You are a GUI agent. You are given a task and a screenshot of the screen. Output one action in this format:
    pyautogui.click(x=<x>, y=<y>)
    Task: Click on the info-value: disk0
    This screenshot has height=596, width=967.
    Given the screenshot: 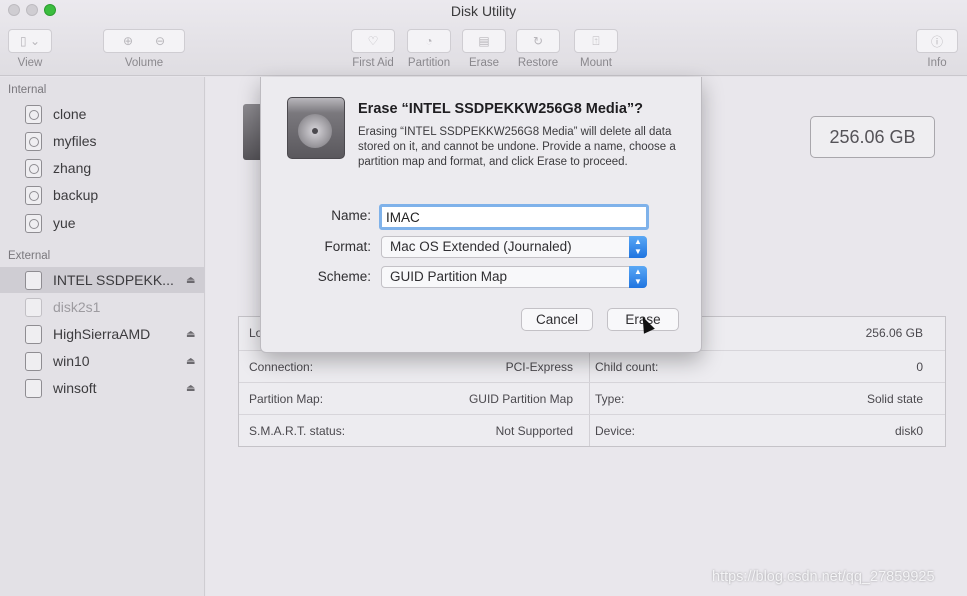 What is the action you would take?
    pyautogui.click(x=908, y=431)
    